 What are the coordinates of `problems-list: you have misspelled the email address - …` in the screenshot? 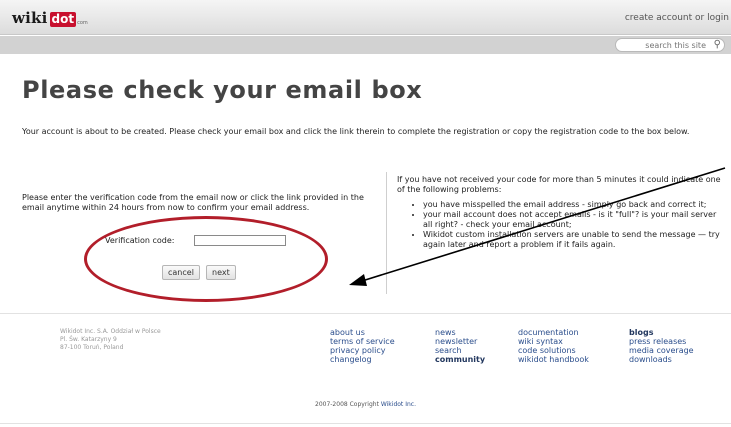 It's located at (562, 225).